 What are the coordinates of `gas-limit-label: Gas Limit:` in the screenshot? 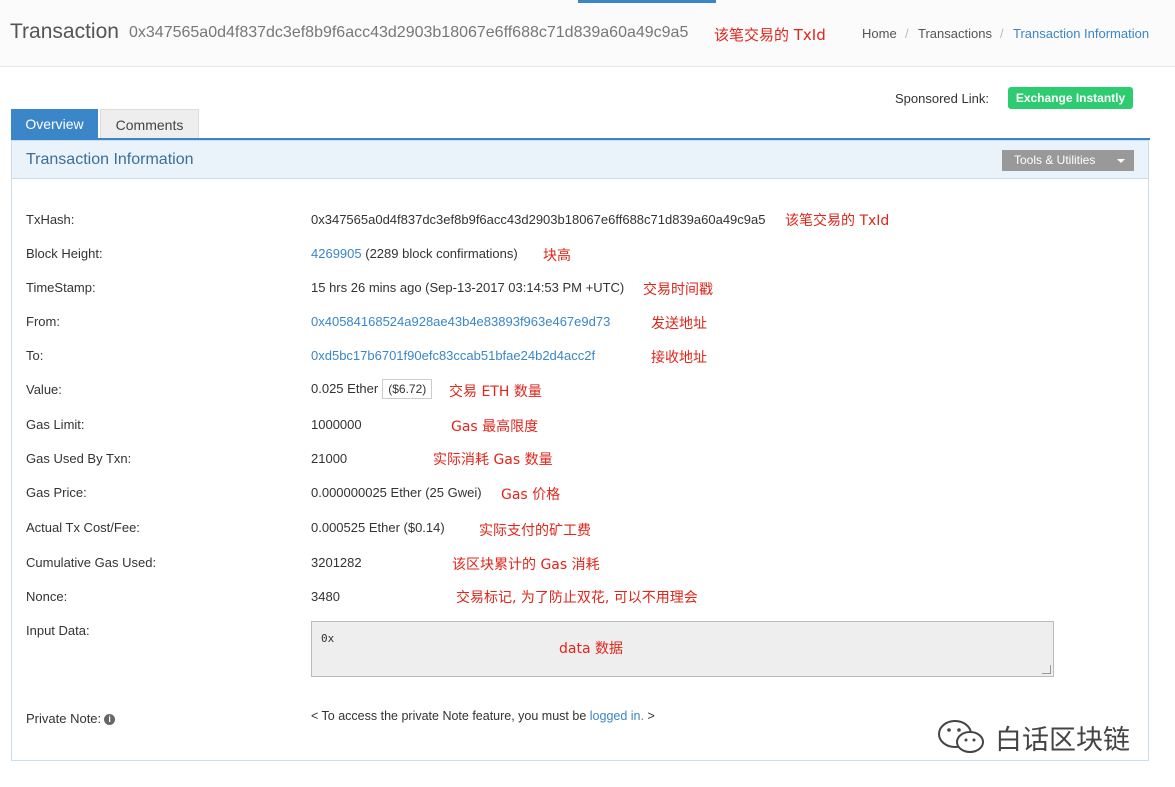 It's located at (55, 424).